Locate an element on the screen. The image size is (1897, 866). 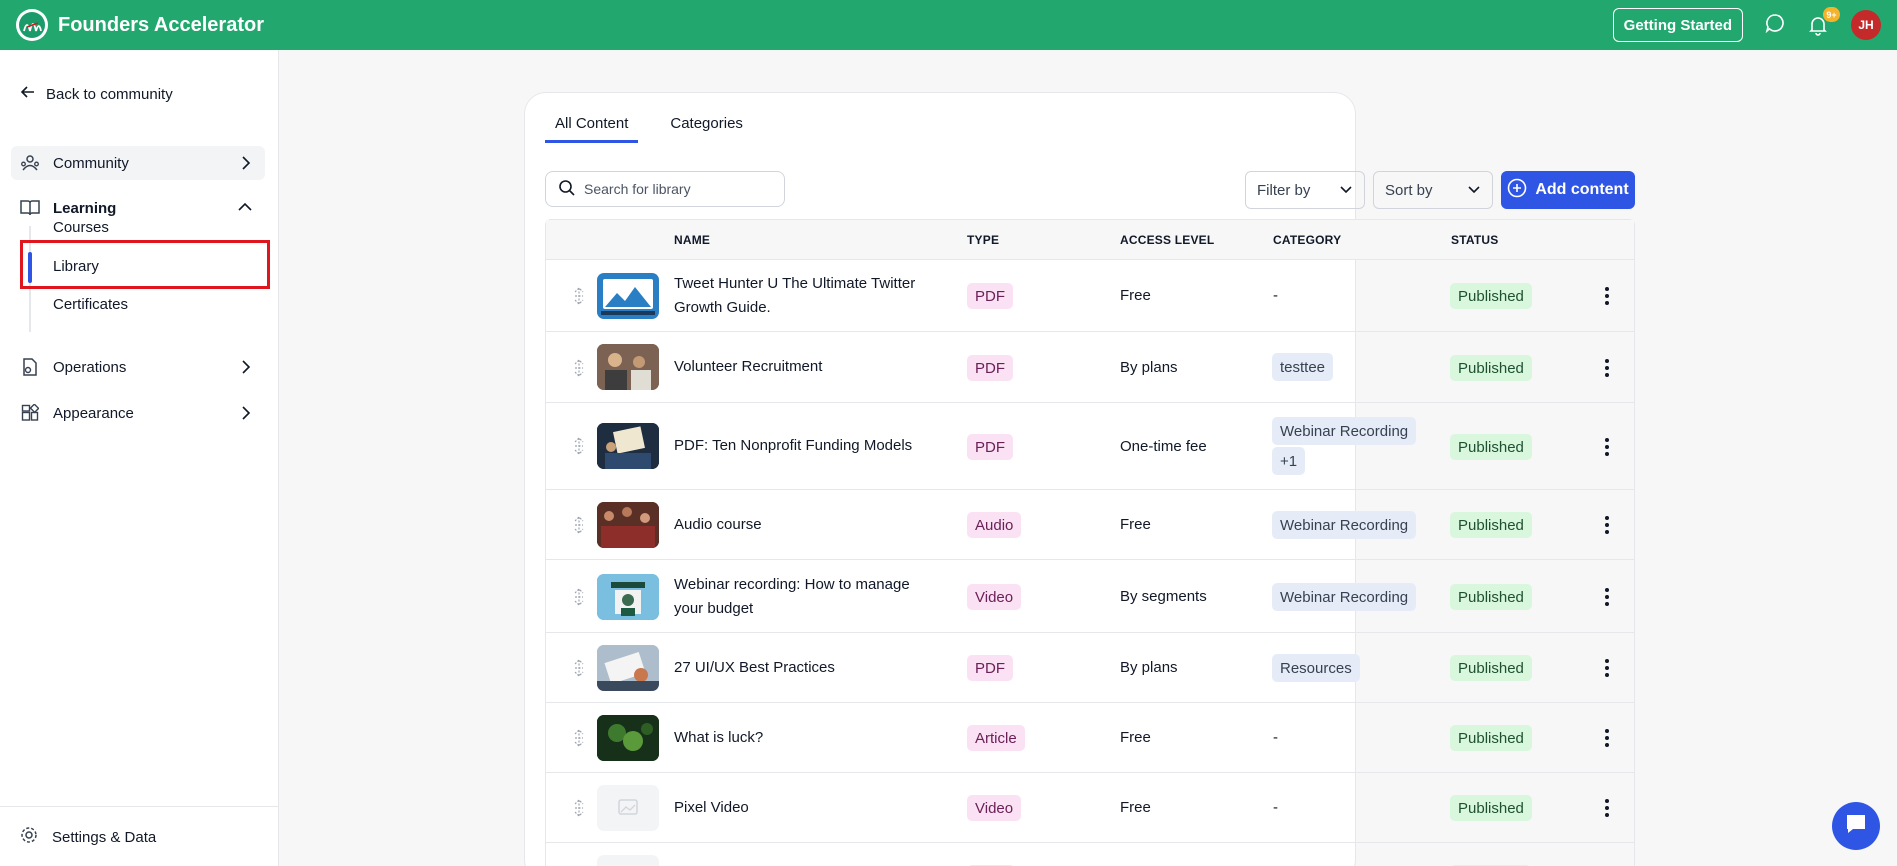
chevron-down-icon is located at coordinates (1474, 190).